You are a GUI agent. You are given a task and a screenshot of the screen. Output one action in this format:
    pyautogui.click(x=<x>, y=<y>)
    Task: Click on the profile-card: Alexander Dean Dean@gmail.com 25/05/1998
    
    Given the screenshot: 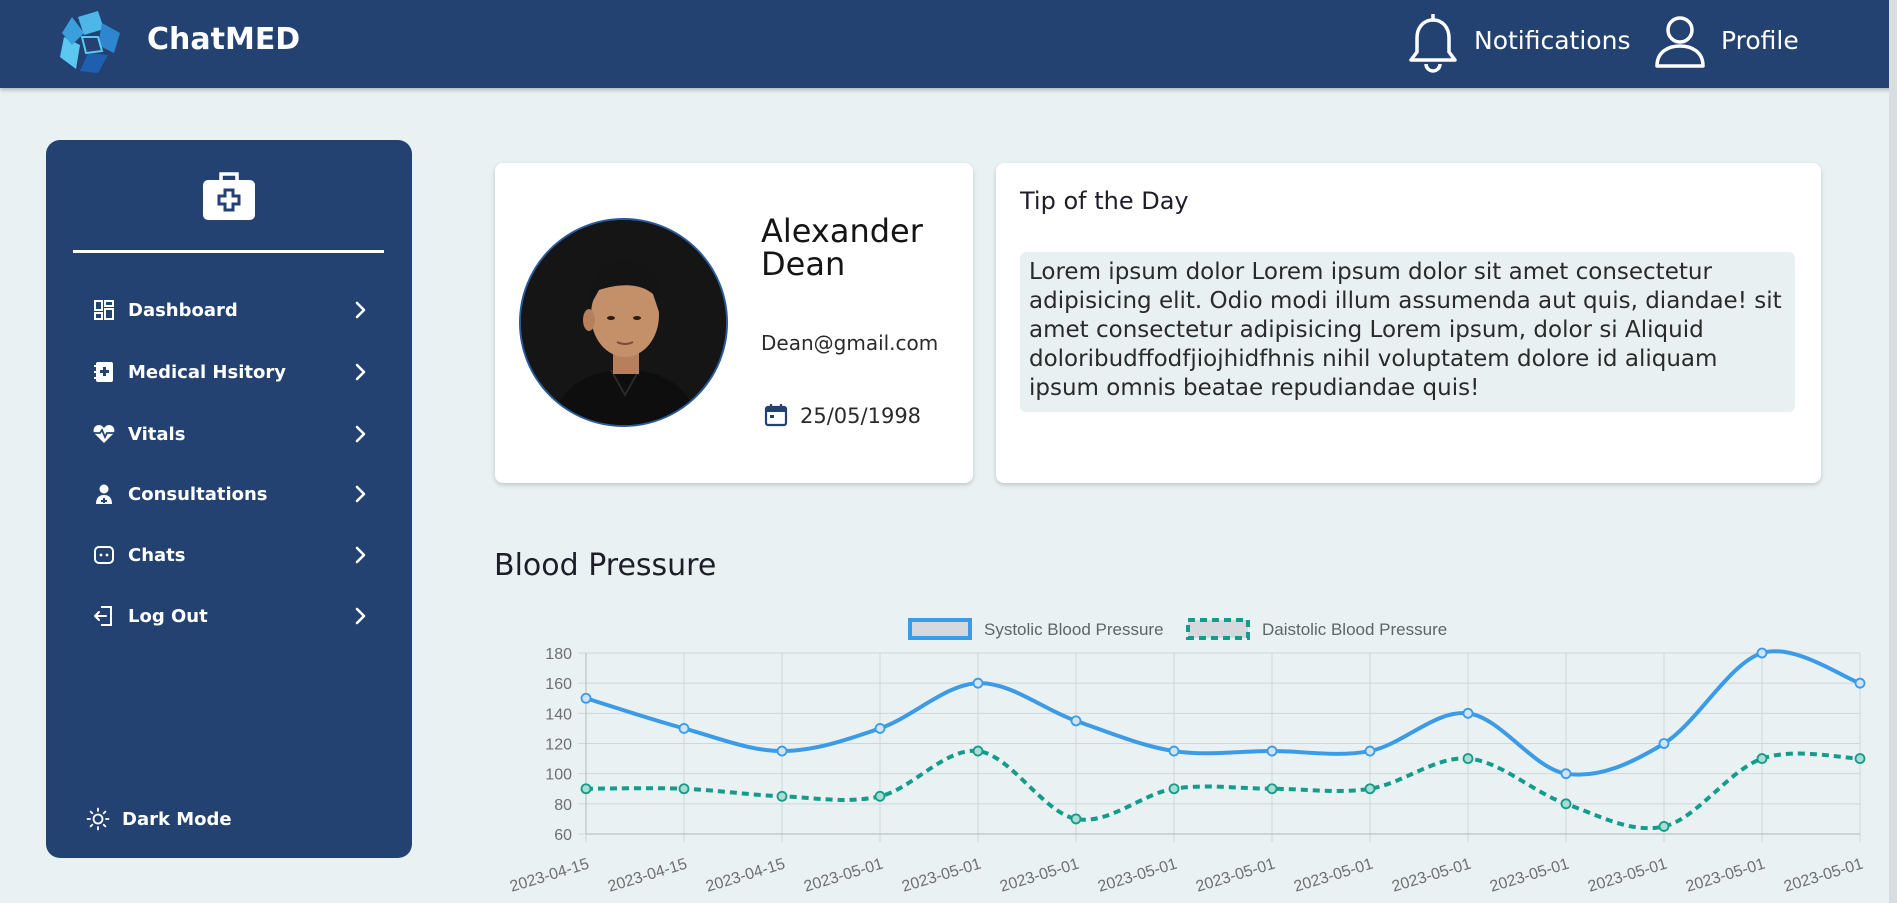 What is the action you would take?
    pyautogui.click(x=734, y=323)
    